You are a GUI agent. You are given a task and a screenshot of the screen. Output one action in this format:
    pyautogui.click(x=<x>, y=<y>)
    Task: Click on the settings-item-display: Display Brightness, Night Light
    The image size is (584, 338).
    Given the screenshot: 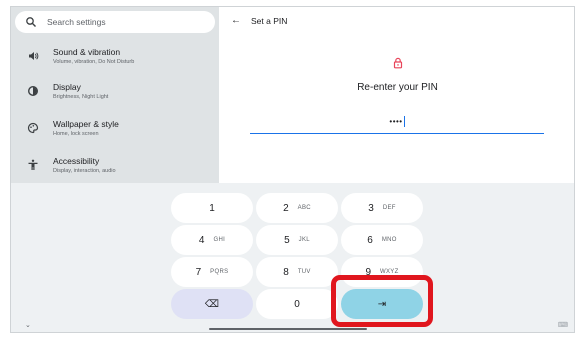 What is the action you would take?
    pyautogui.click(x=115, y=91)
    